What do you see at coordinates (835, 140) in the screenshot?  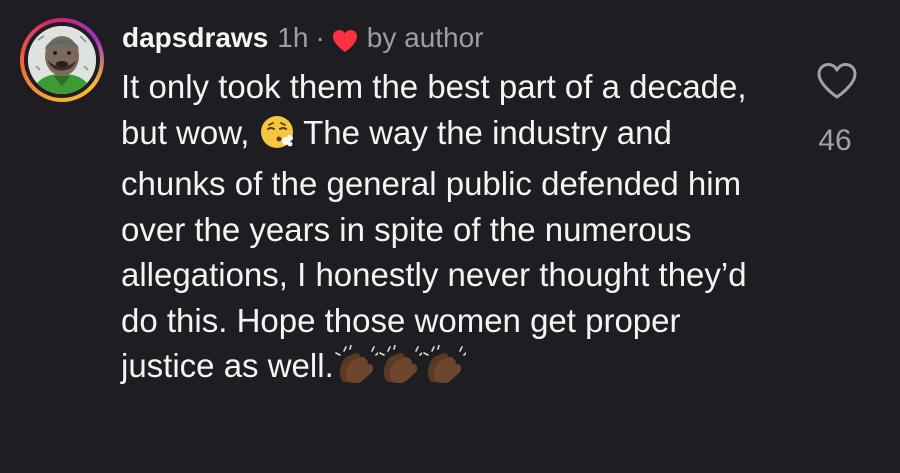 I see `like-count: 46` at bounding box center [835, 140].